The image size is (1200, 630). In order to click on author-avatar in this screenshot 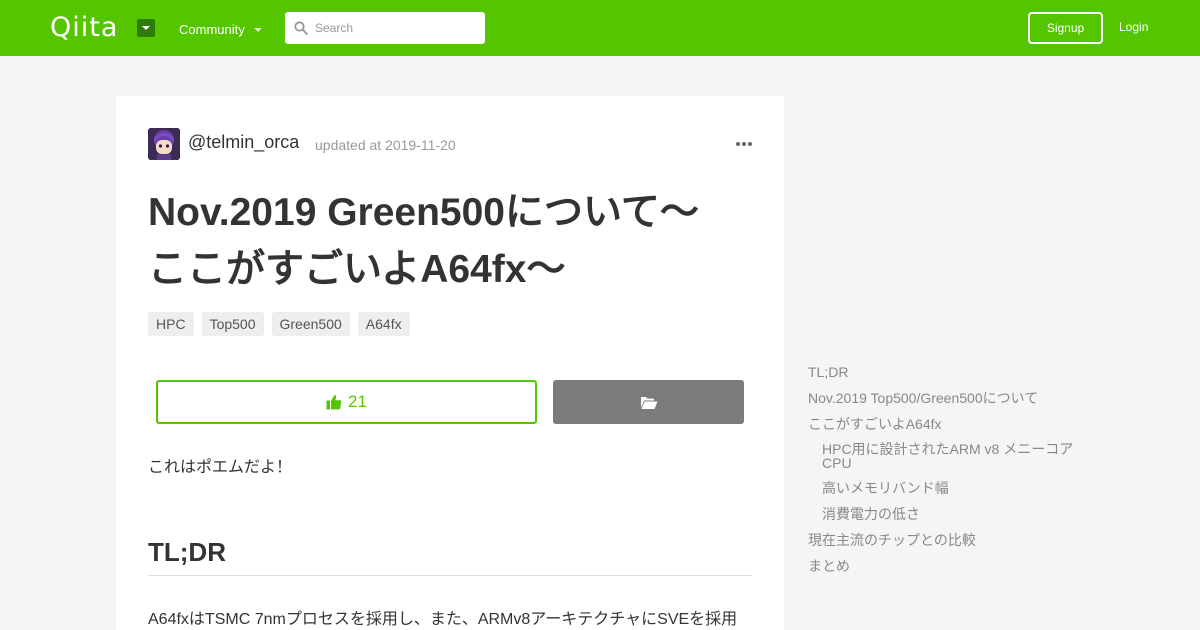, I will do `click(164, 144)`.